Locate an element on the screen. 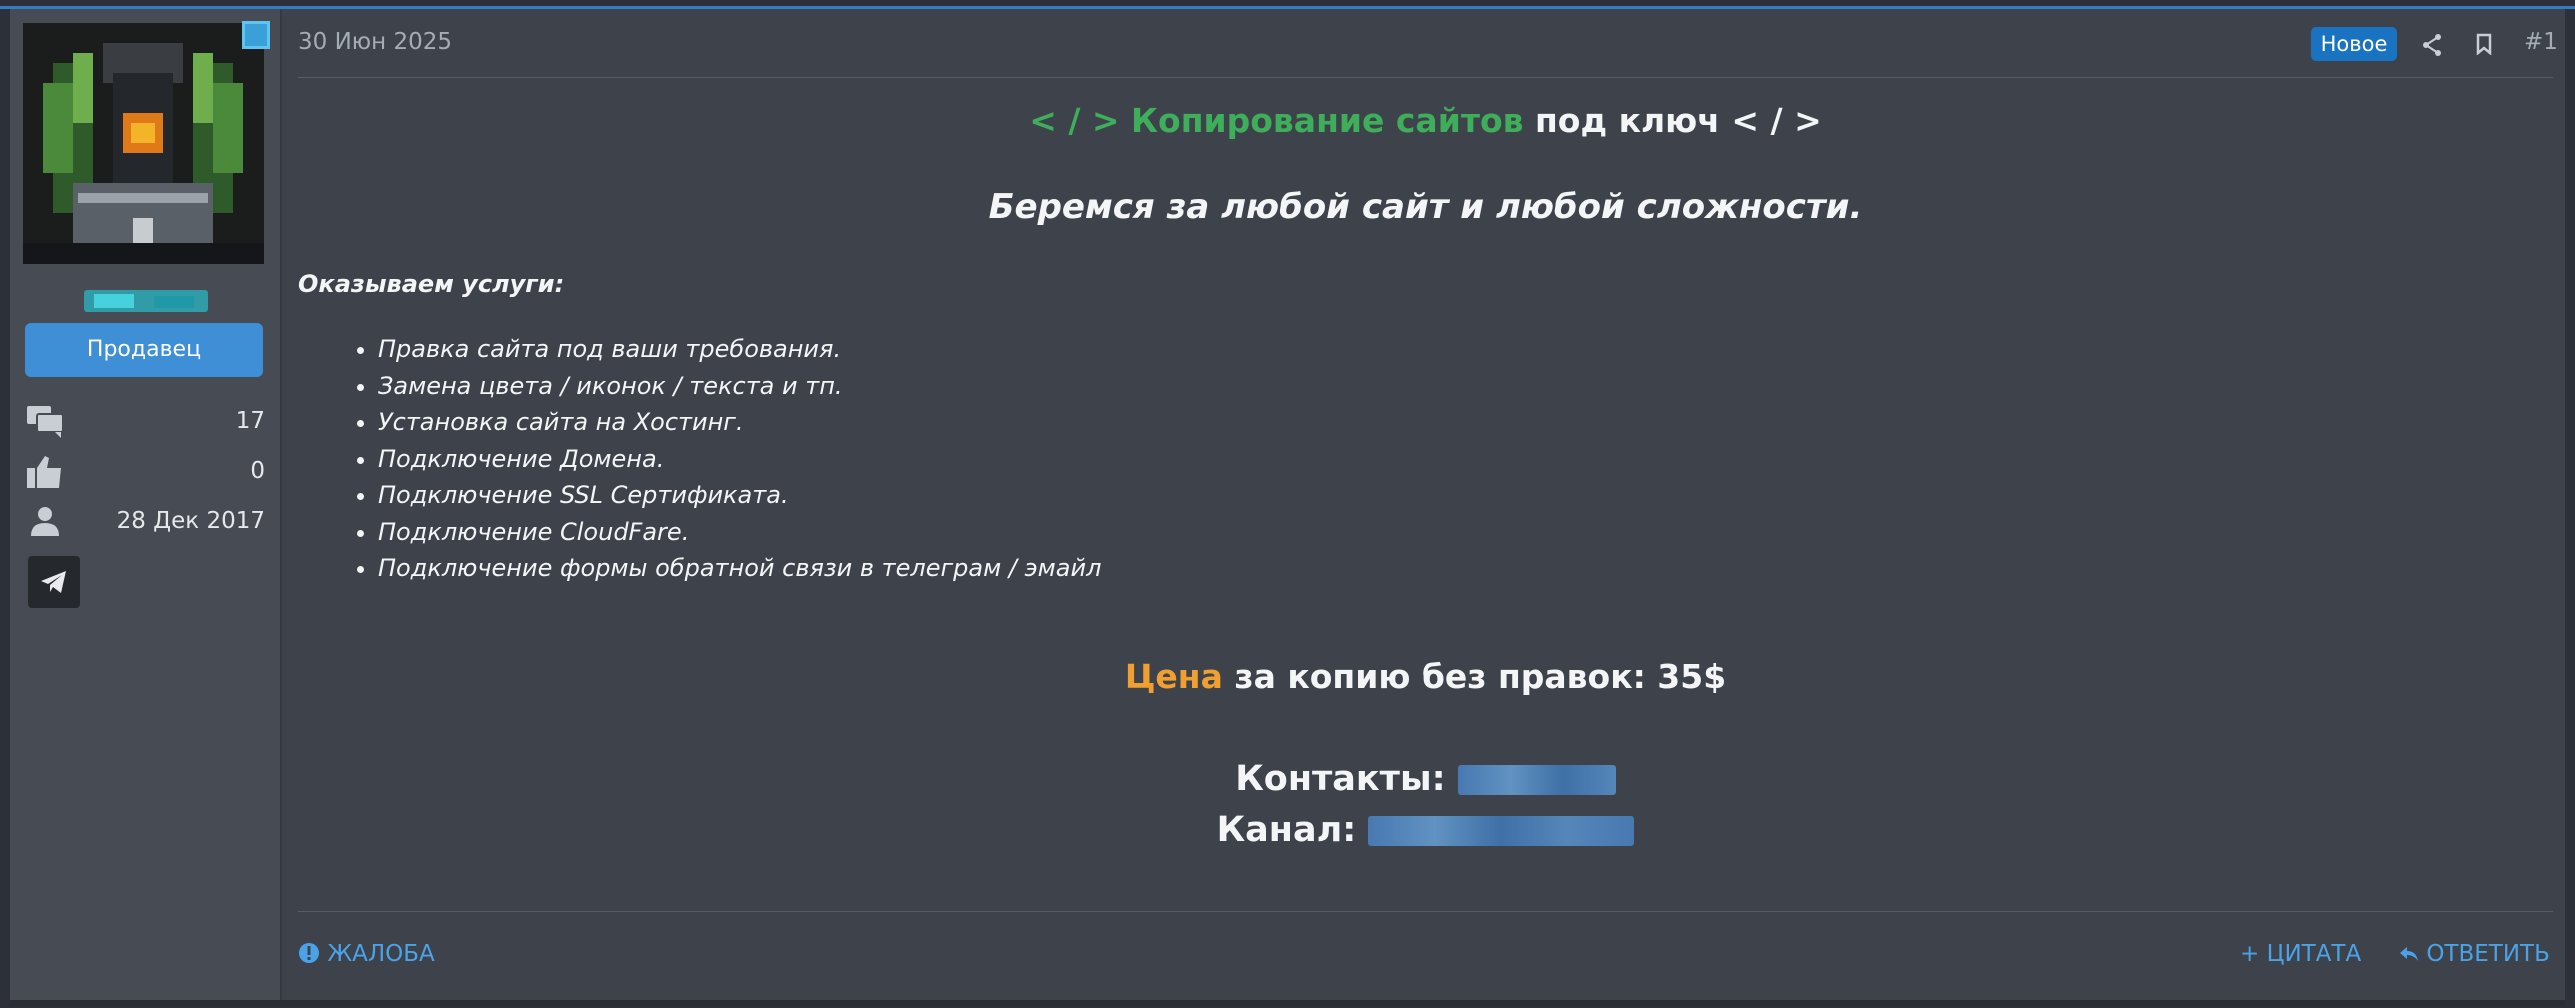 The image size is (2575, 1008). report-link: ЖАЛОБА is located at coordinates (366, 954).